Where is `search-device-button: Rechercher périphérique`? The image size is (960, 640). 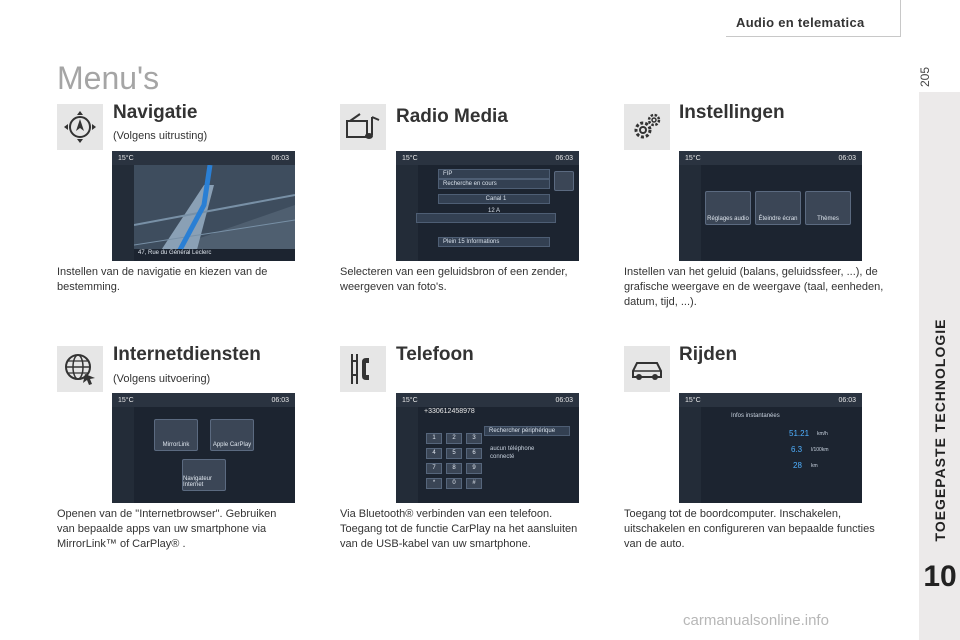
search-device-button: Rechercher périphérique is located at coordinates (527, 431).